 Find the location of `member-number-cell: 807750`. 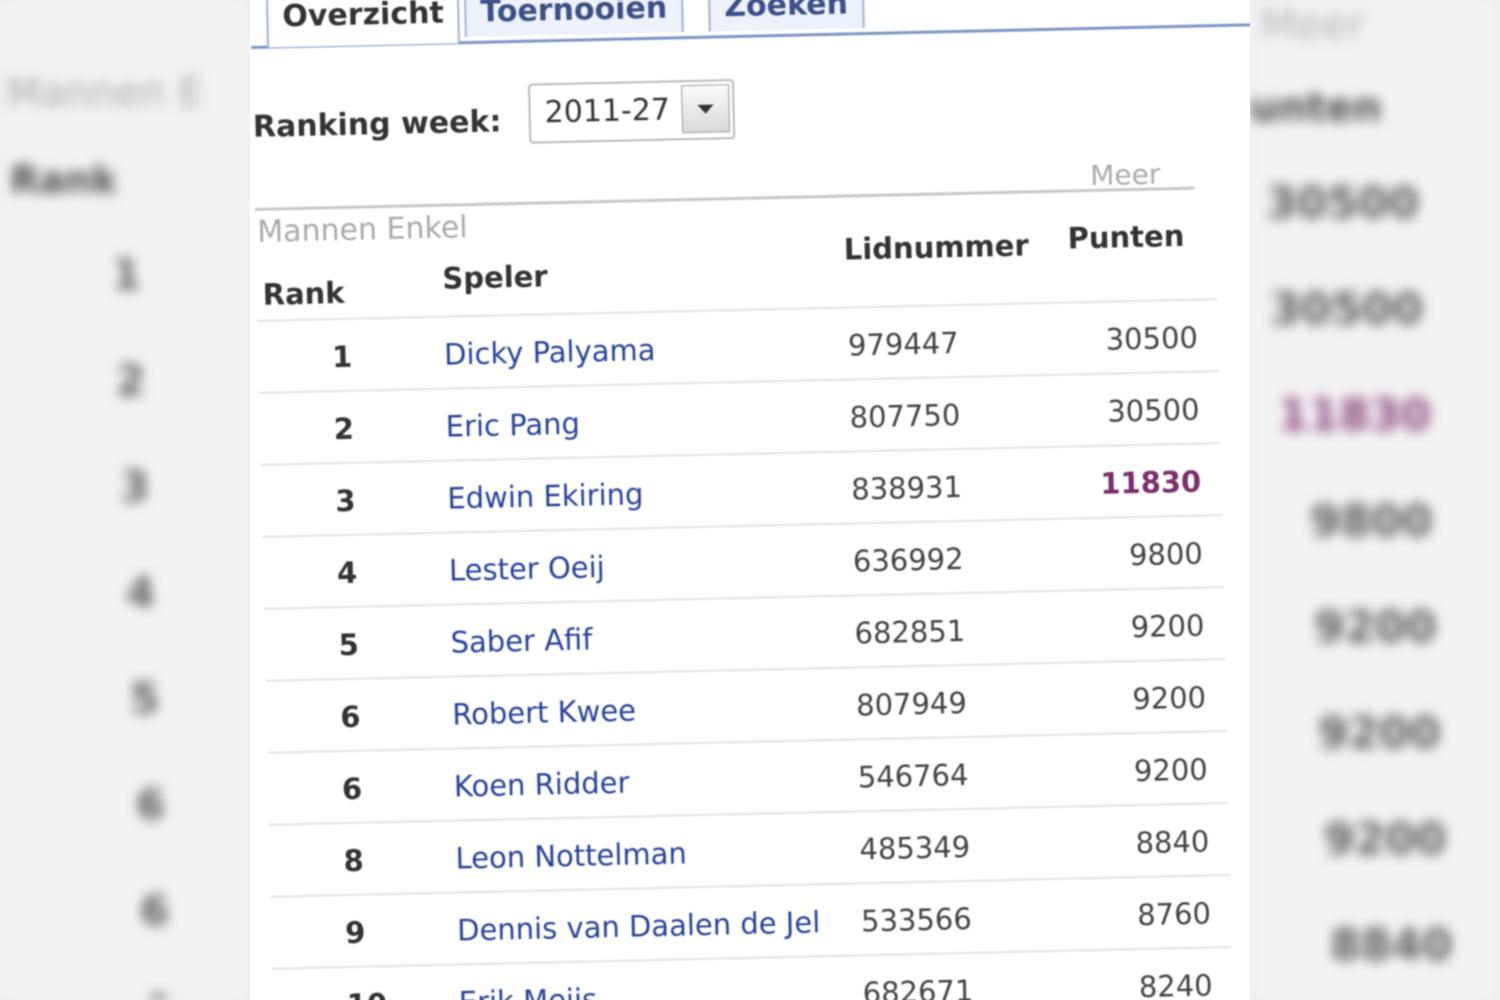

member-number-cell: 807750 is located at coordinates (905, 416).